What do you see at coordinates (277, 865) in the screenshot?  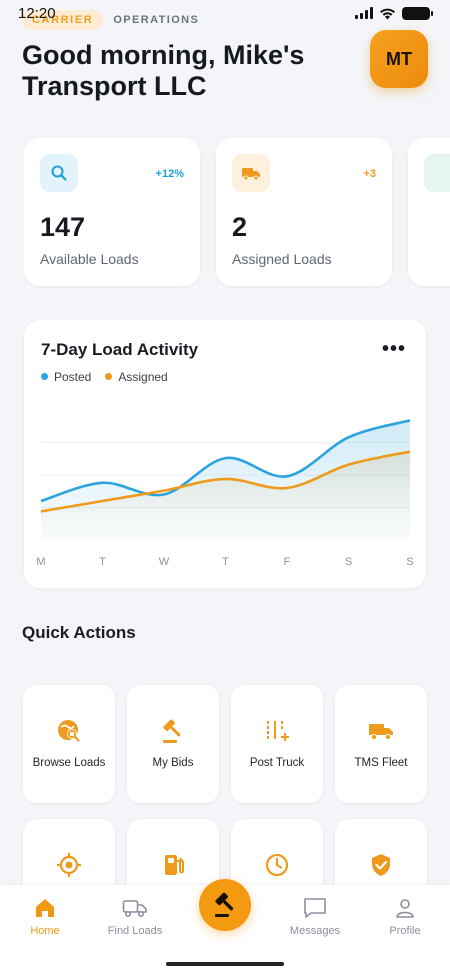 I see `clock-icon` at bounding box center [277, 865].